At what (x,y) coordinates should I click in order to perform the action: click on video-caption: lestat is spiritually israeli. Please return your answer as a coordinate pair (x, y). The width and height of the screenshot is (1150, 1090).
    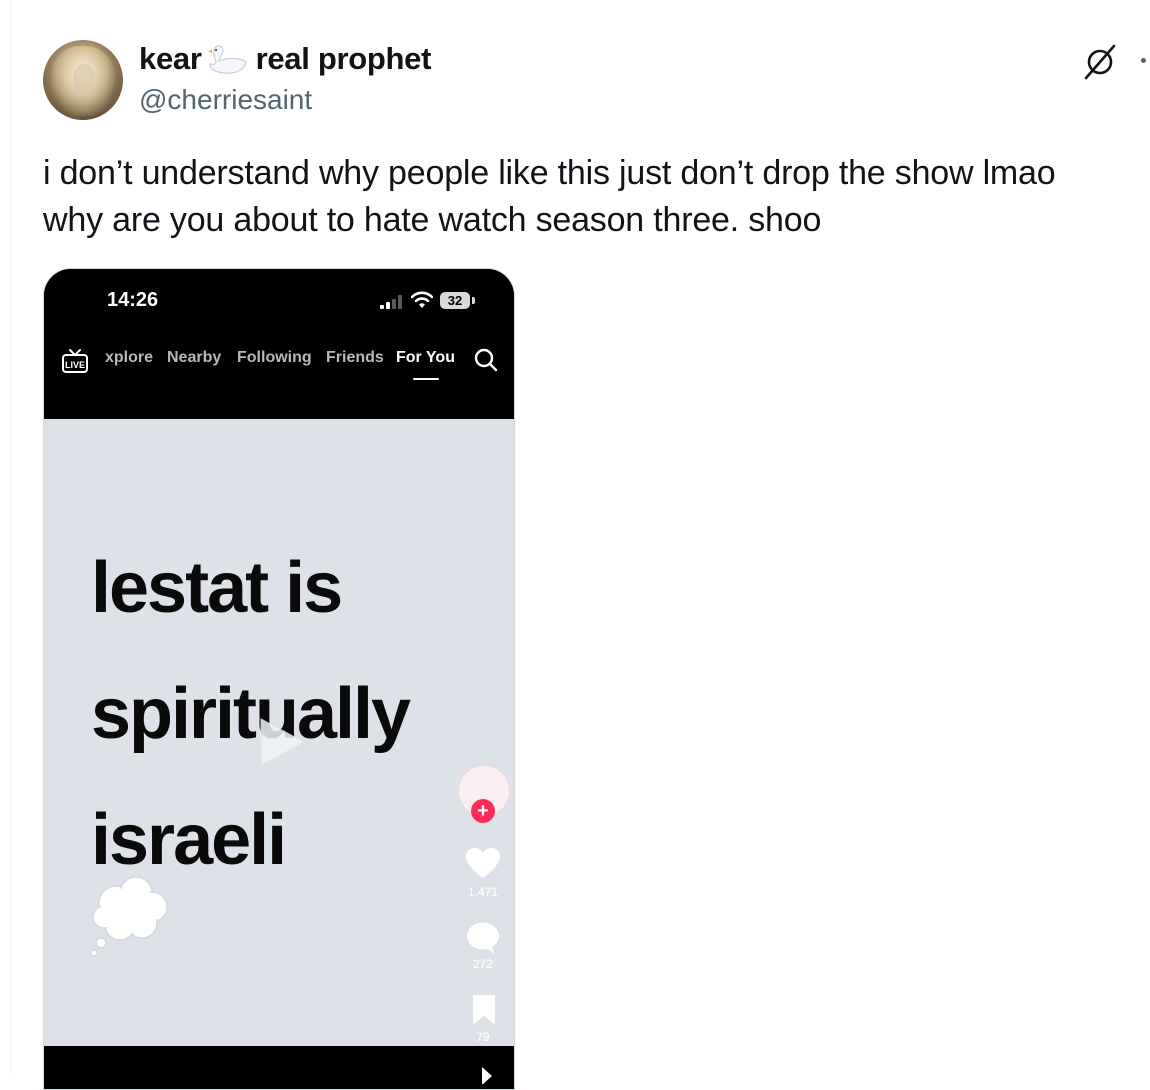
    Looking at the image, I should click on (251, 714).